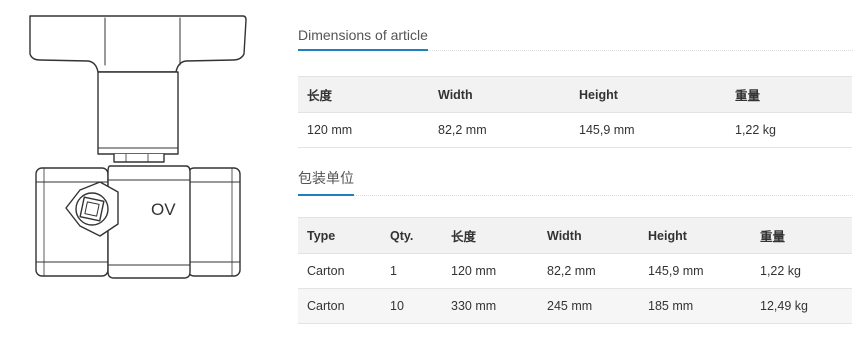  I want to click on dimensions-section-title: Dimensions of article, so click(363, 39).